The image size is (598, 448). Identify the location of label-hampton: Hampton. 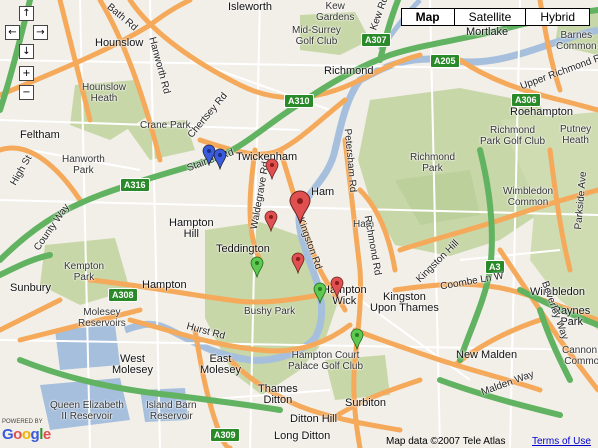
(164, 285).